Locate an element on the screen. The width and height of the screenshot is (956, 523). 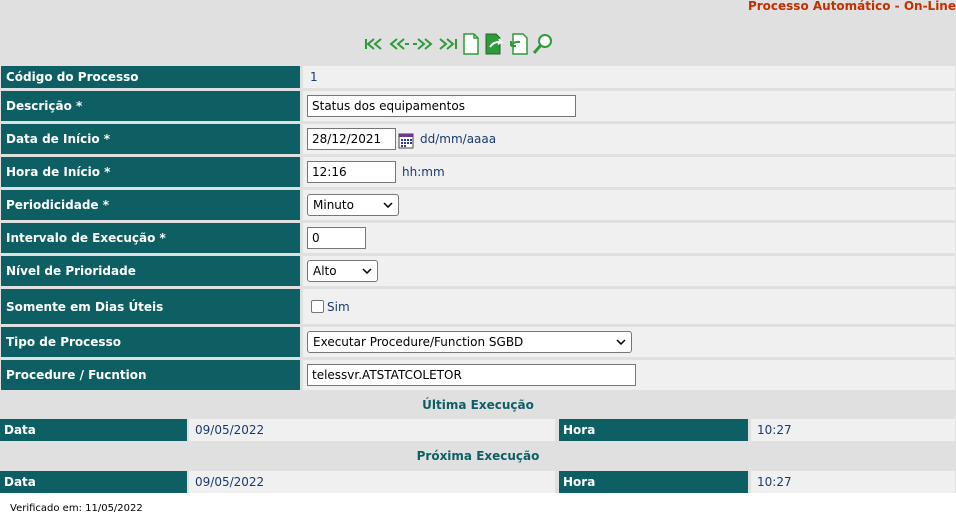
undo-button is located at coordinates (519, 44).